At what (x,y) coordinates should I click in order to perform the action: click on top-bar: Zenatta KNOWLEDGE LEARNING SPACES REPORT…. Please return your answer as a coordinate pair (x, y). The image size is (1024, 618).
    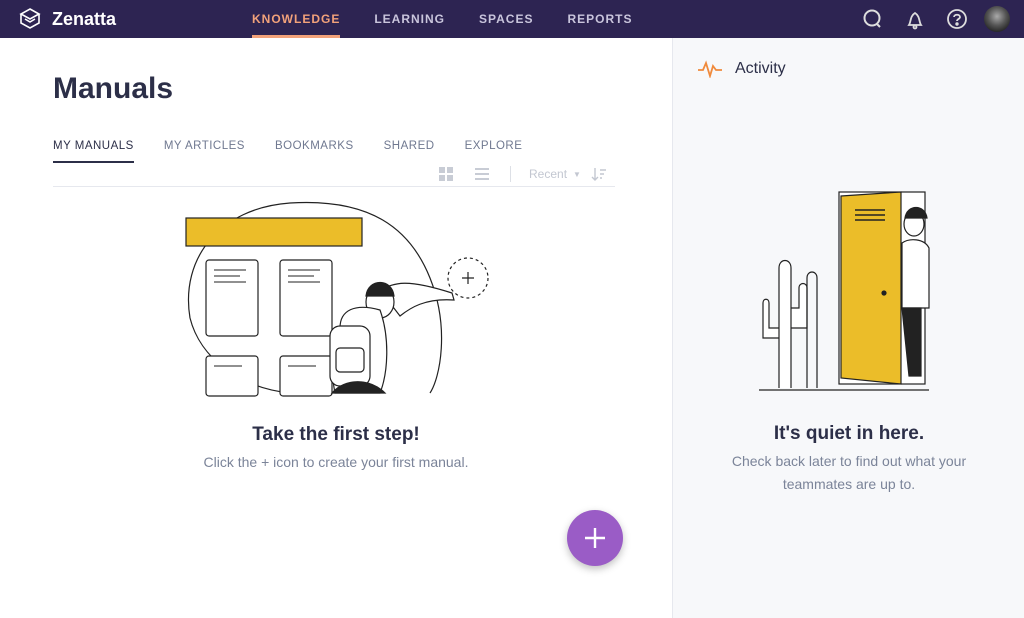
    Looking at the image, I should click on (512, 19).